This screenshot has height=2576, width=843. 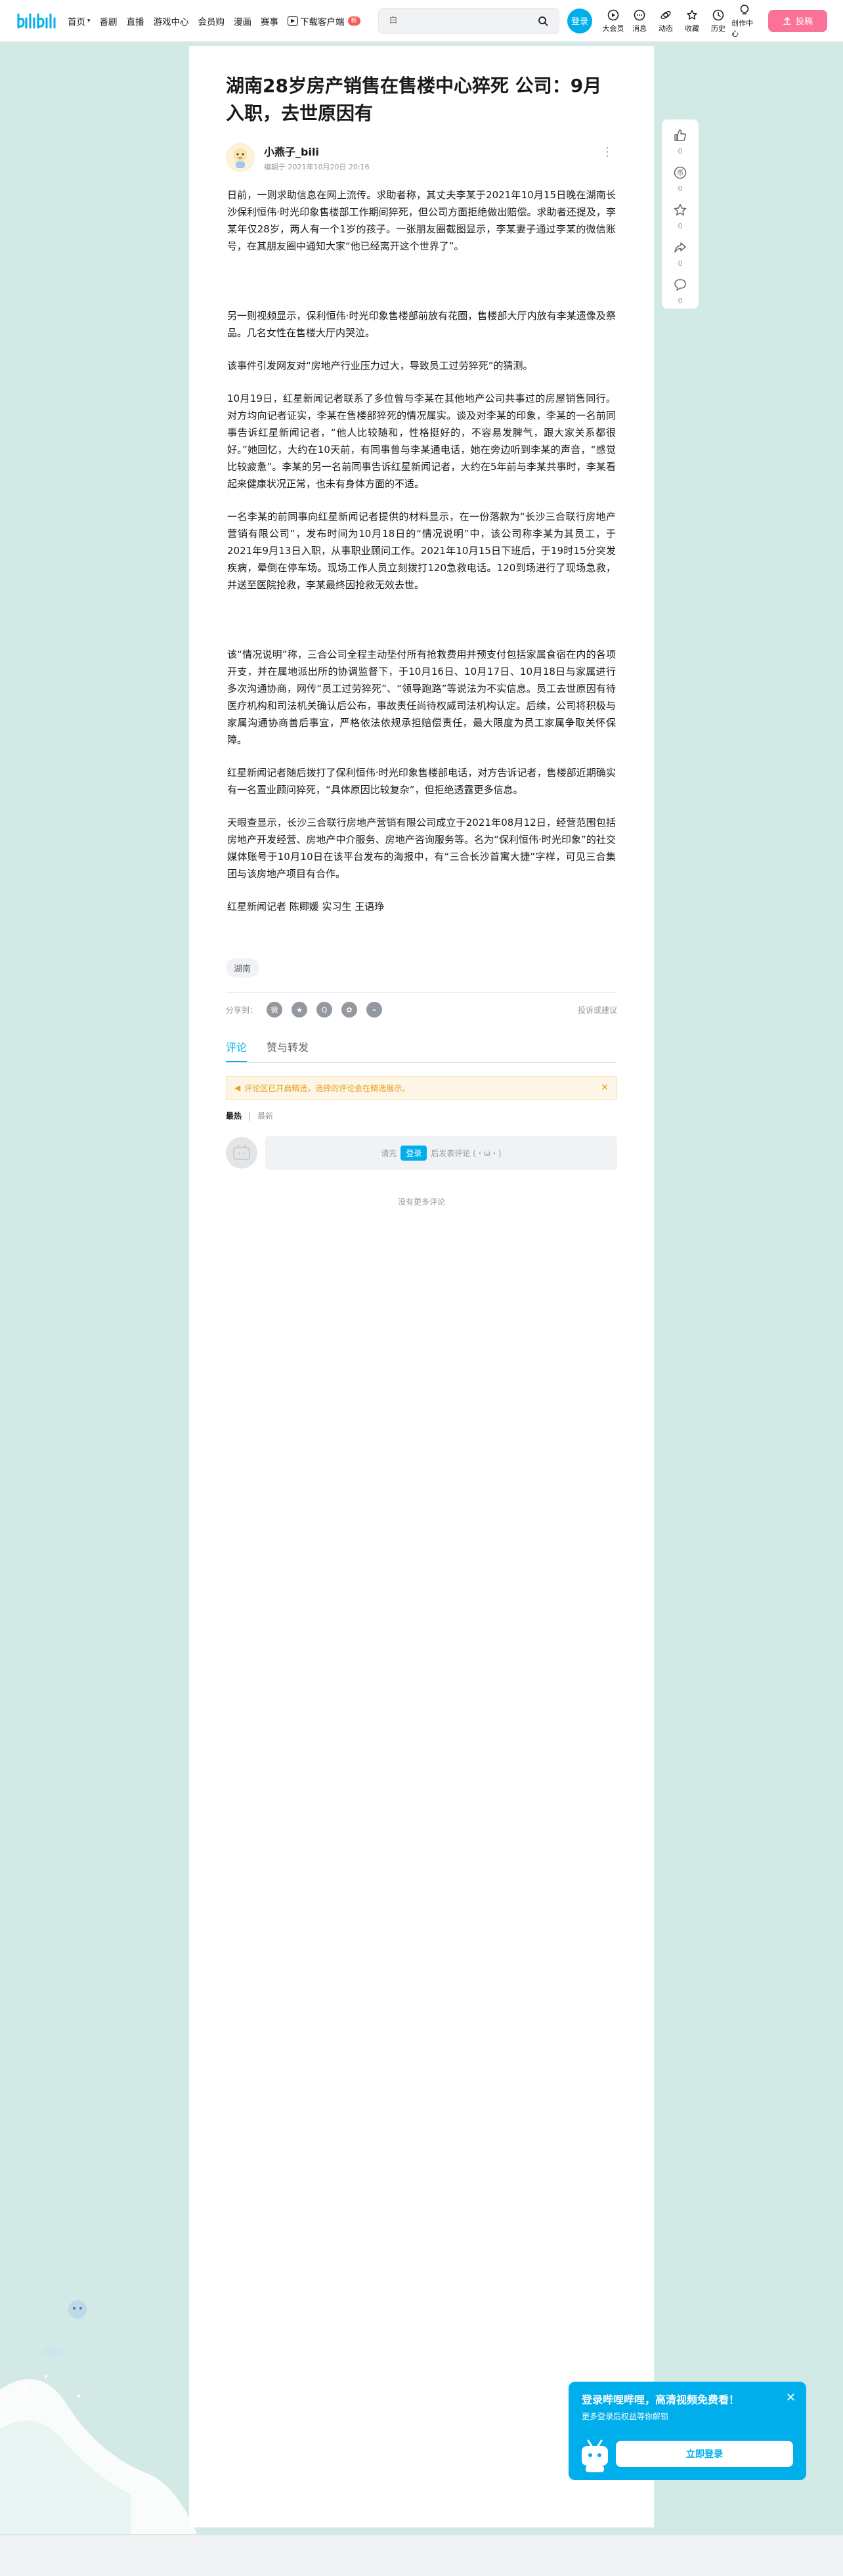 I want to click on side-comment: 0, so click(x=680, y=291).